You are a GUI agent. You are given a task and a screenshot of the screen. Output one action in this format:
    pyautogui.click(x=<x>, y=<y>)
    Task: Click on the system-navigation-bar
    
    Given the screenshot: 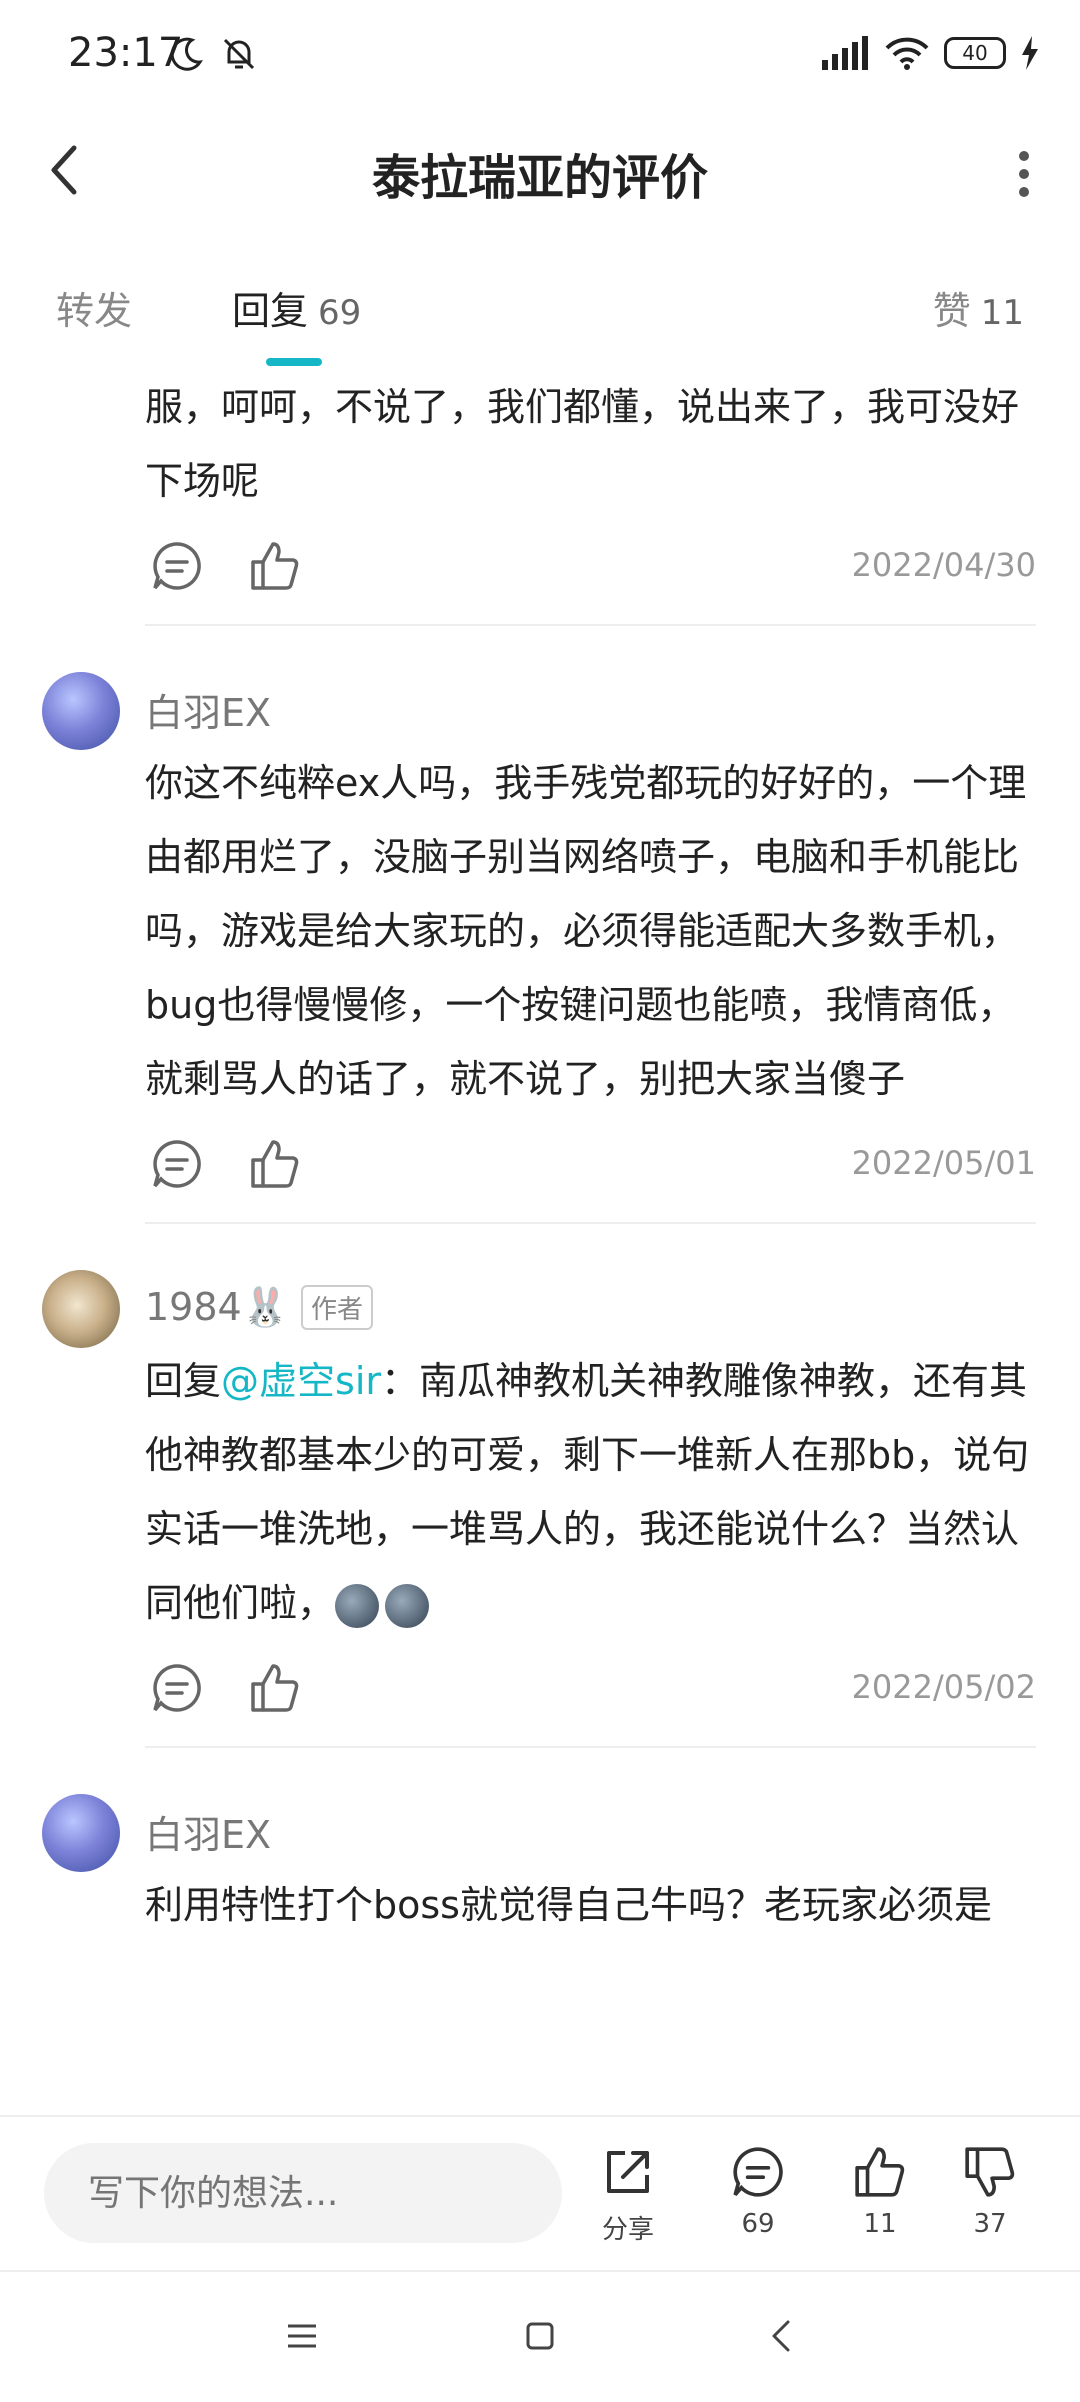 What is the action you would take?
    pyautogui.click(x=540, y=2336)
    